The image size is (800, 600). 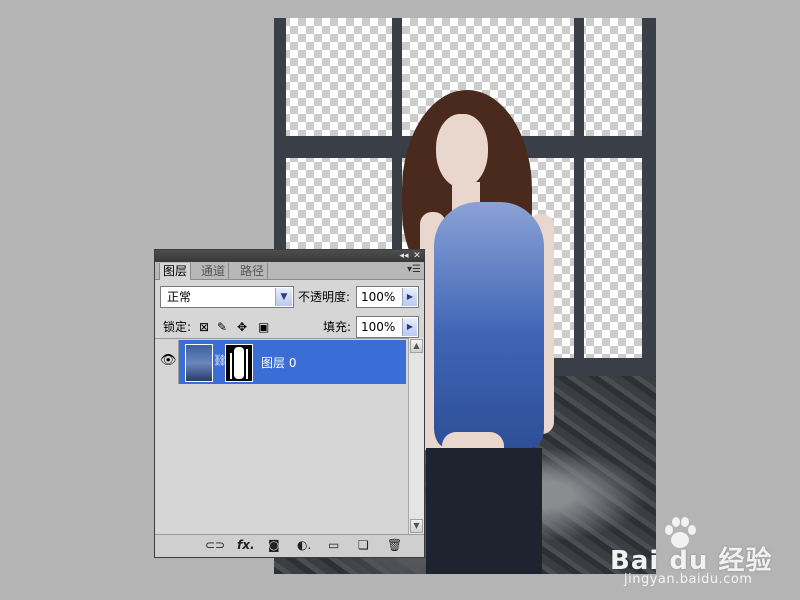 What do you see at coordinates (579, 198) in the screenshot?
I see `window-frame-center-right` at bounding box center [579, 198].